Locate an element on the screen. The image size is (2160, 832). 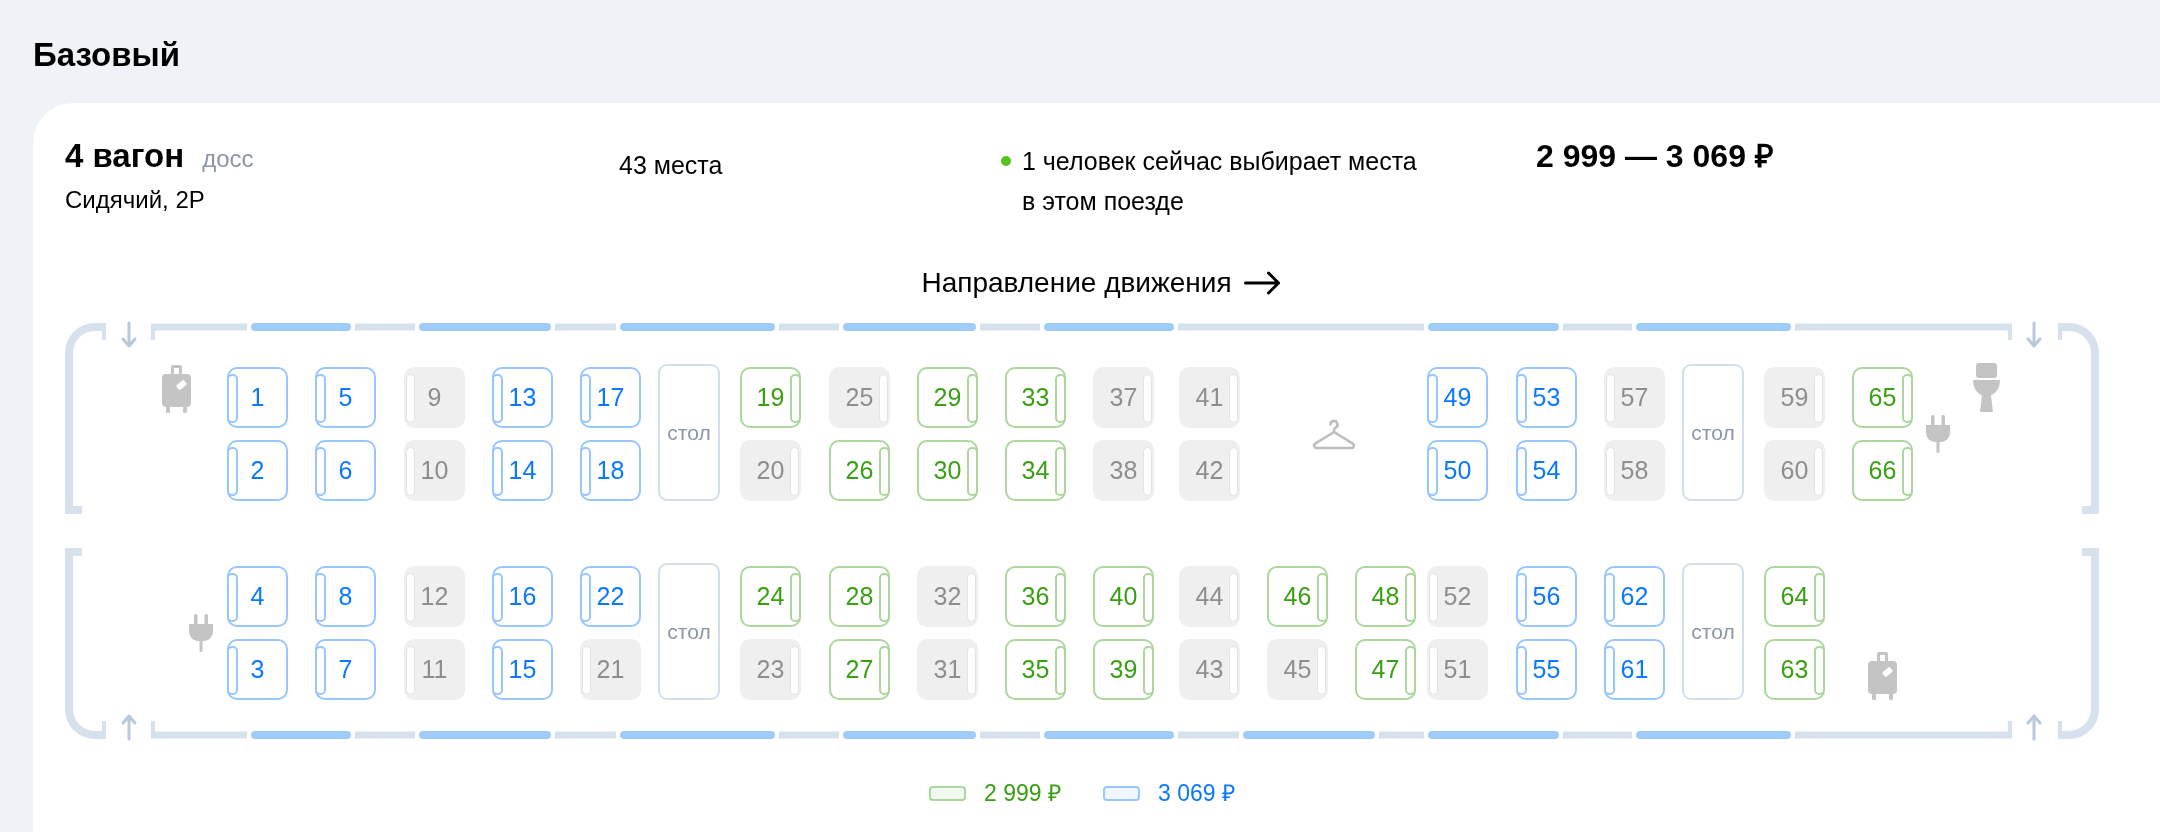
seat-button: 26 is located at coordinates (859, 470).